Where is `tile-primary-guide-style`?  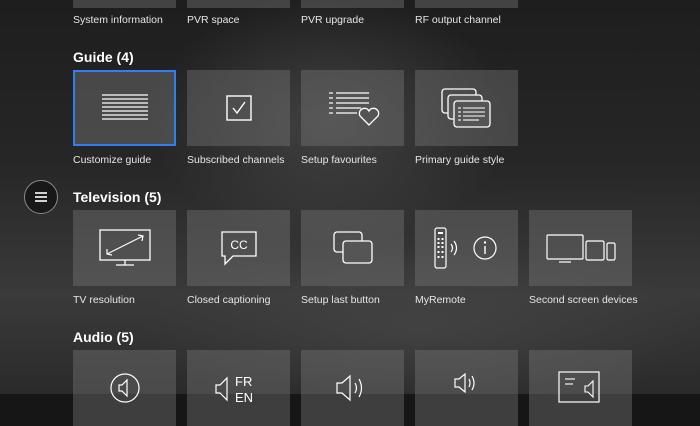
tile-primary-guide-style is located at coordinates (466, 108).